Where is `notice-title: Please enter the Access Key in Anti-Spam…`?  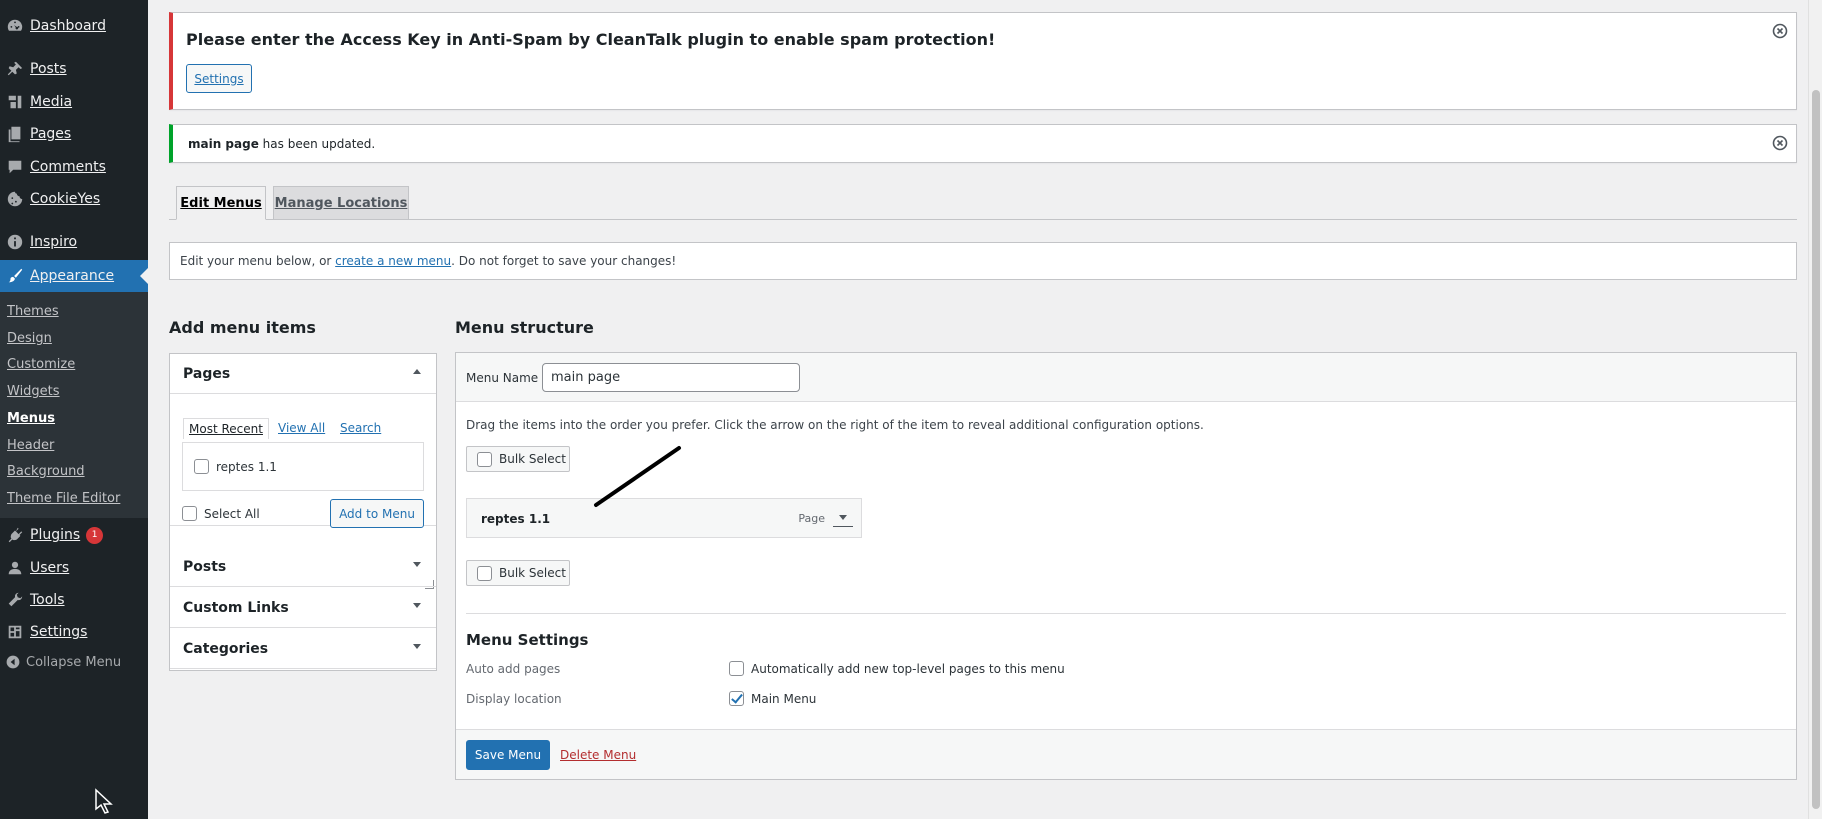 notice-title: Please enter the Access Key in Anti-Spam… is located at coordinates (591, 39).